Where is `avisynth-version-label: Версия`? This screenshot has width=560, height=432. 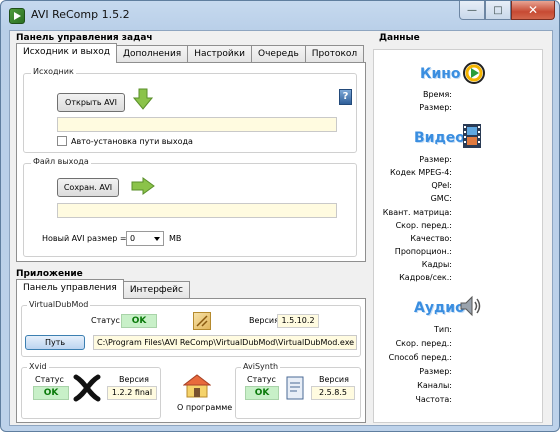 avisynth-version-label: Версия is located at coordinates (334, 379).